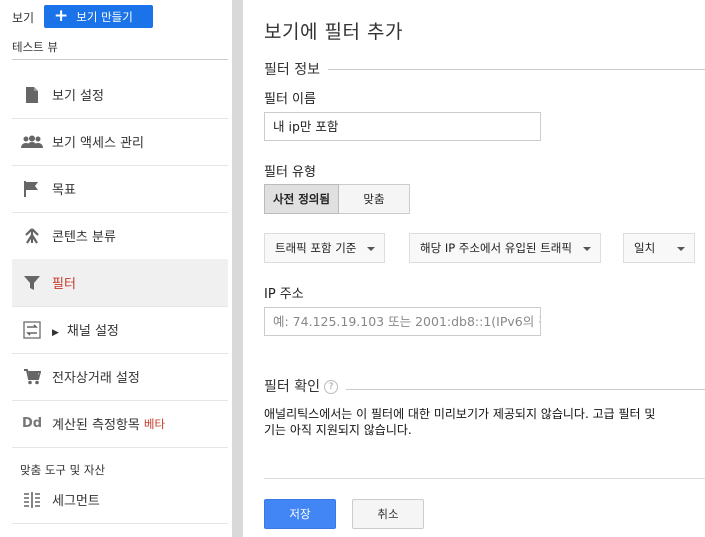 This screenshot has width=705, height=537. What do you see at coordinates (64, 190) in the screenshot?
I see `sidebar-item-label: 목표` at bounding box center [64, 190].